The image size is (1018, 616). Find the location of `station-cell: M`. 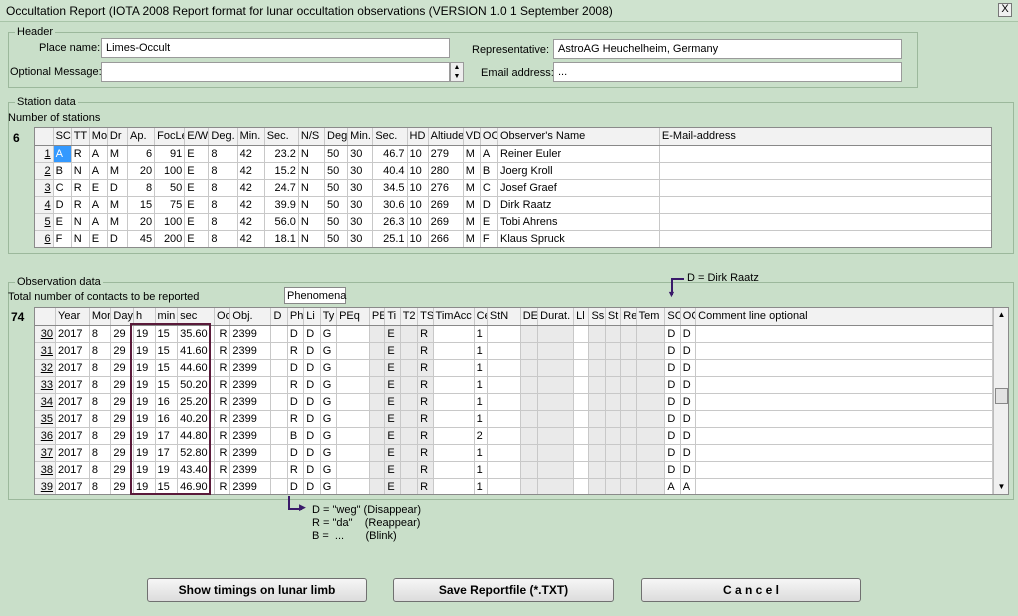

station-cell: M is located at coordinates (117, 171).